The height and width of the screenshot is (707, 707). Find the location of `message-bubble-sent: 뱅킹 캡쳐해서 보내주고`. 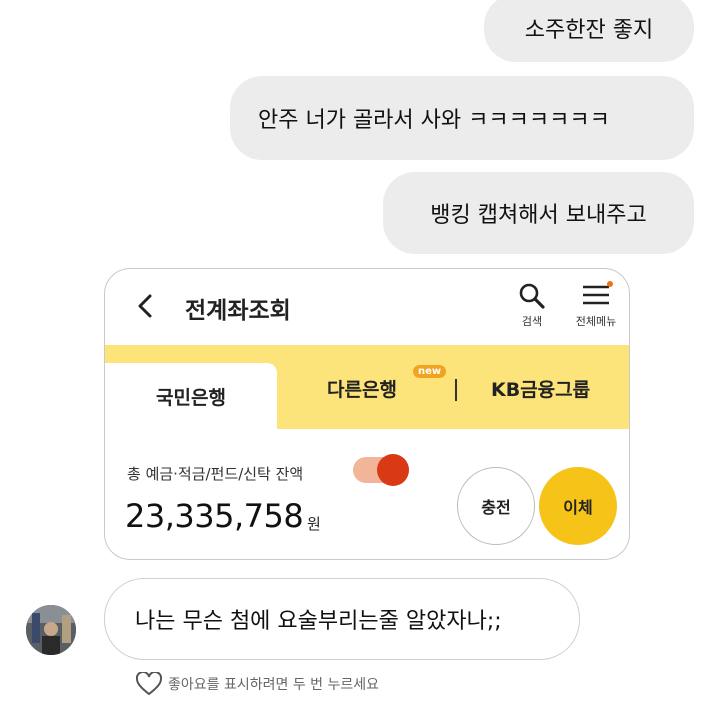

message-bubble-sent: 뱅킹 캡쳐해서 보내주고 is located at coordinates (538, 213).